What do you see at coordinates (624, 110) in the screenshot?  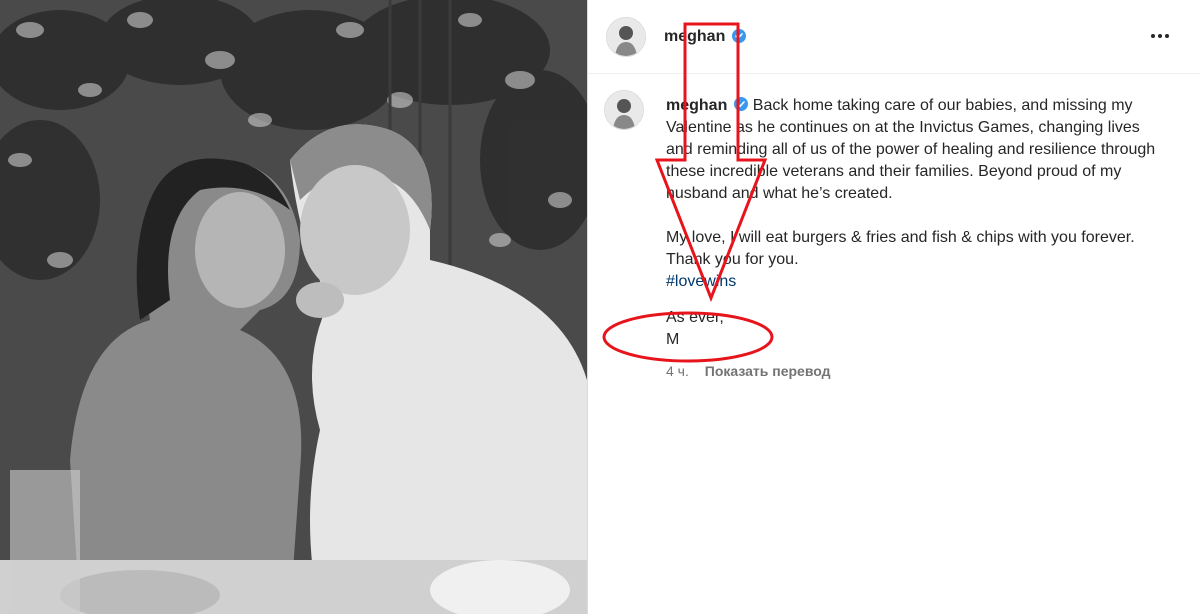 I see `caption-avatar` at bounding box center [624, 110].